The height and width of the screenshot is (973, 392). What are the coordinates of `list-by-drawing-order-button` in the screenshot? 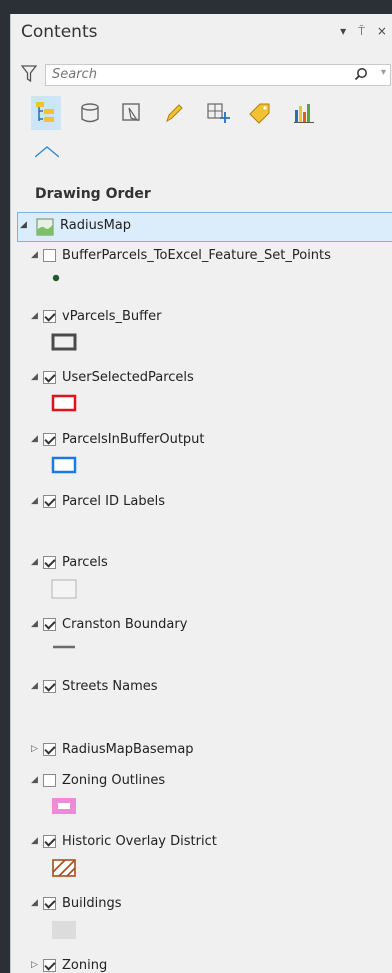 It's located at (46, 113).